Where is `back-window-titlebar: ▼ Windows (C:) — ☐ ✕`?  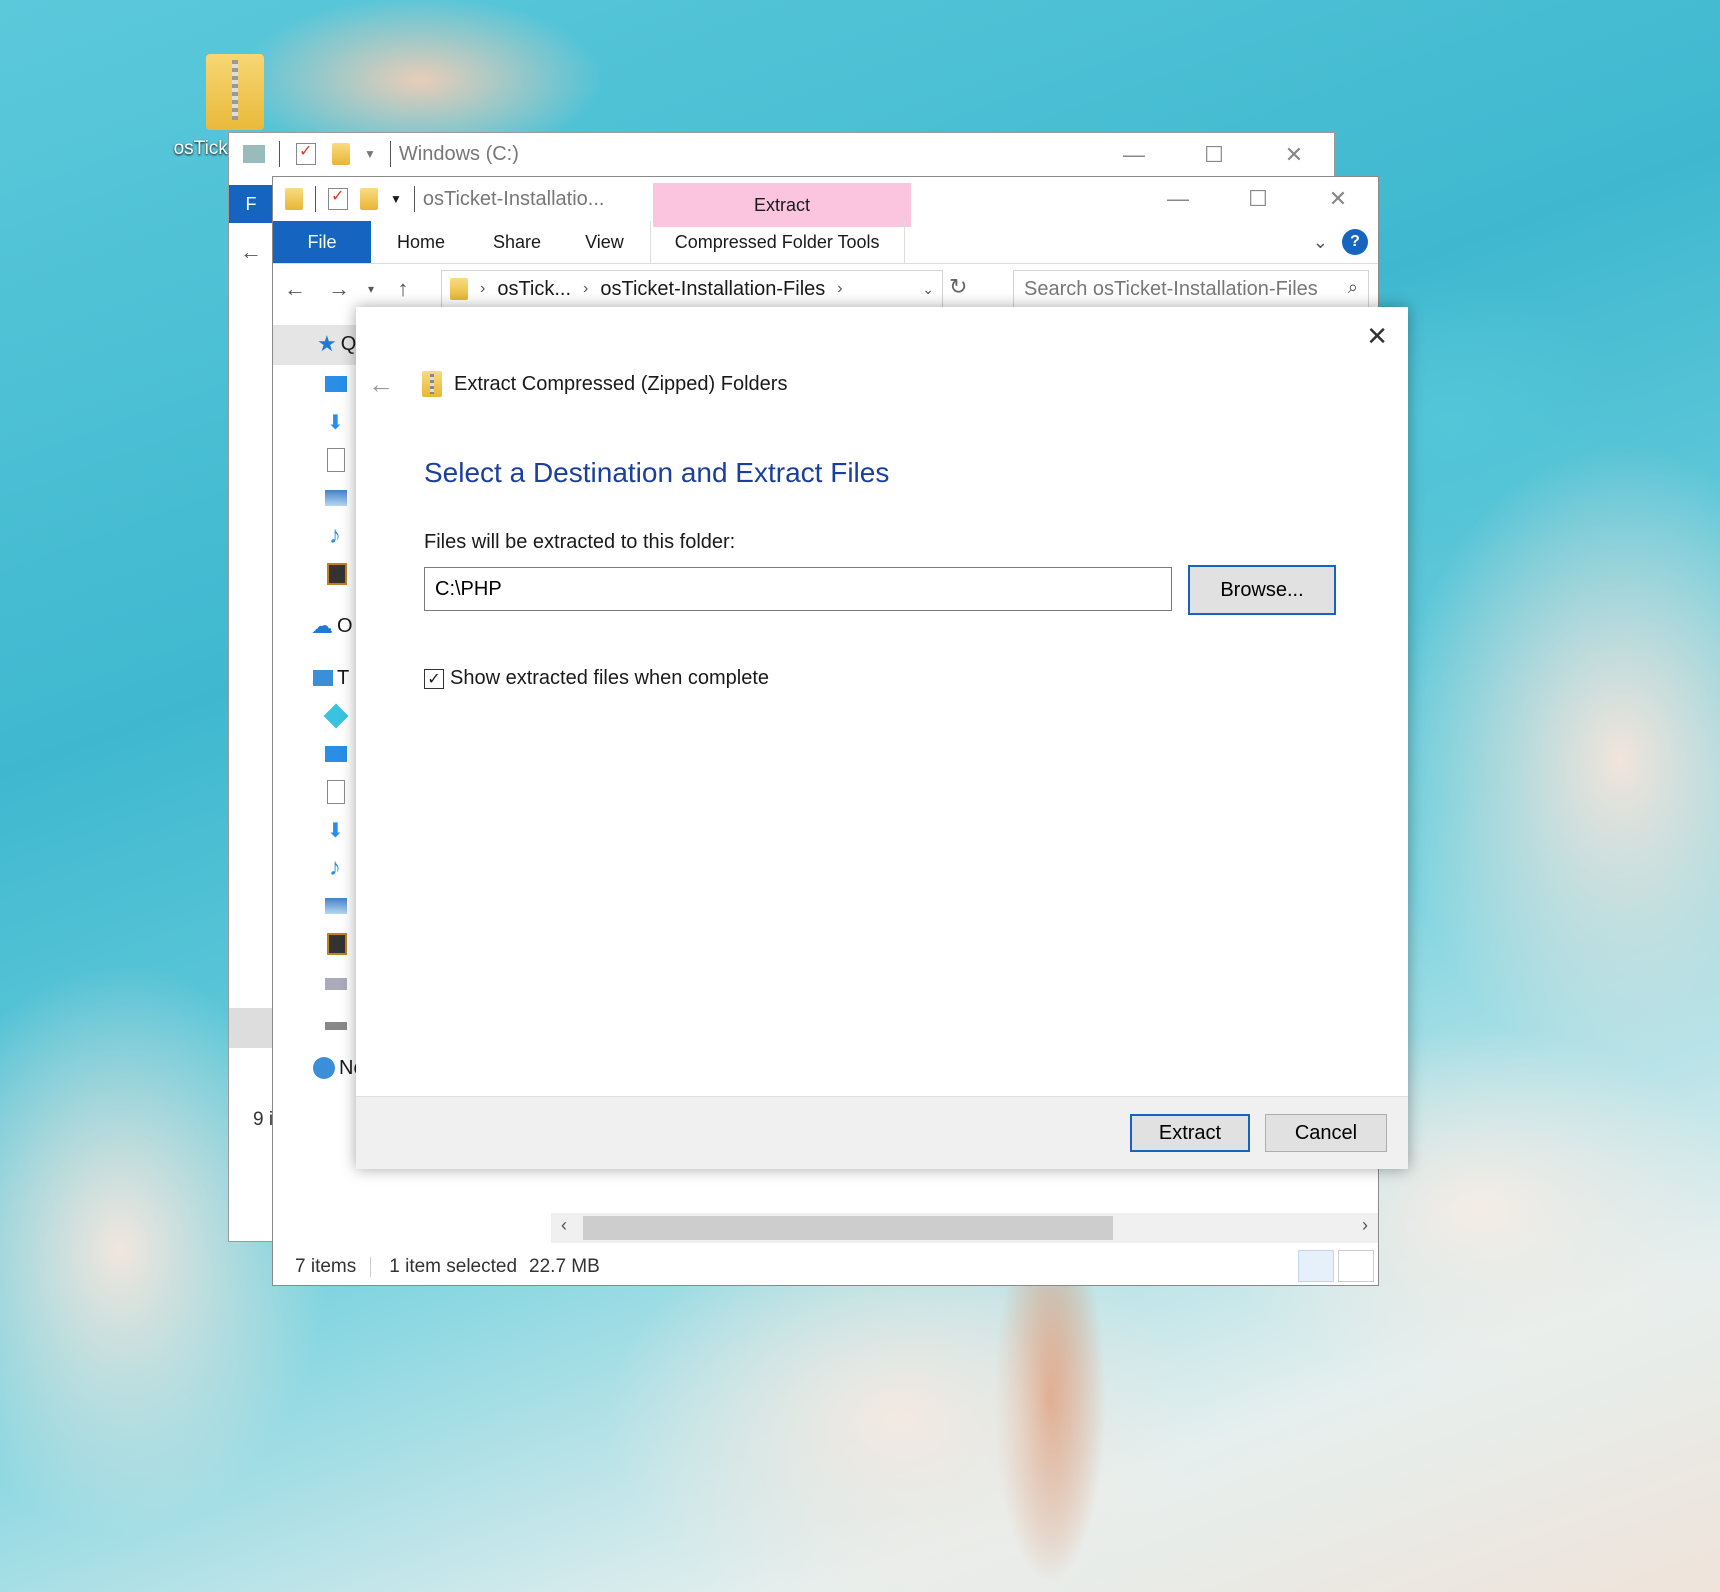
back-window-titlebar: ▼ Windows (C:) — ☐ ✕ is located at coordinates (781, 154).